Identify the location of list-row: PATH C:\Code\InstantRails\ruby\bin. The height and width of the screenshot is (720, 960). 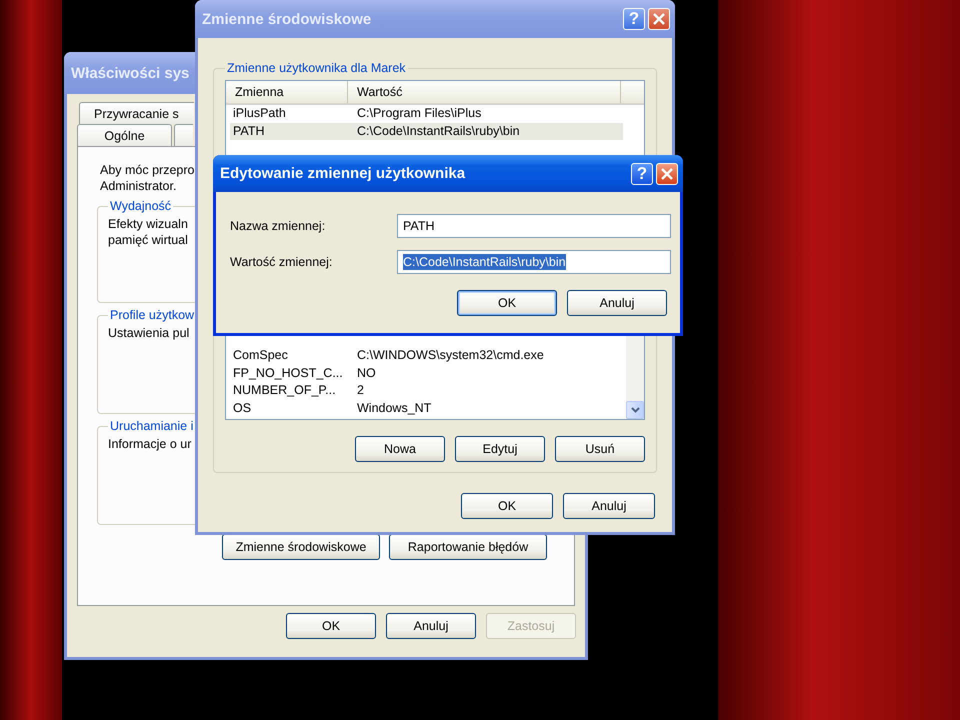
(426, 131).